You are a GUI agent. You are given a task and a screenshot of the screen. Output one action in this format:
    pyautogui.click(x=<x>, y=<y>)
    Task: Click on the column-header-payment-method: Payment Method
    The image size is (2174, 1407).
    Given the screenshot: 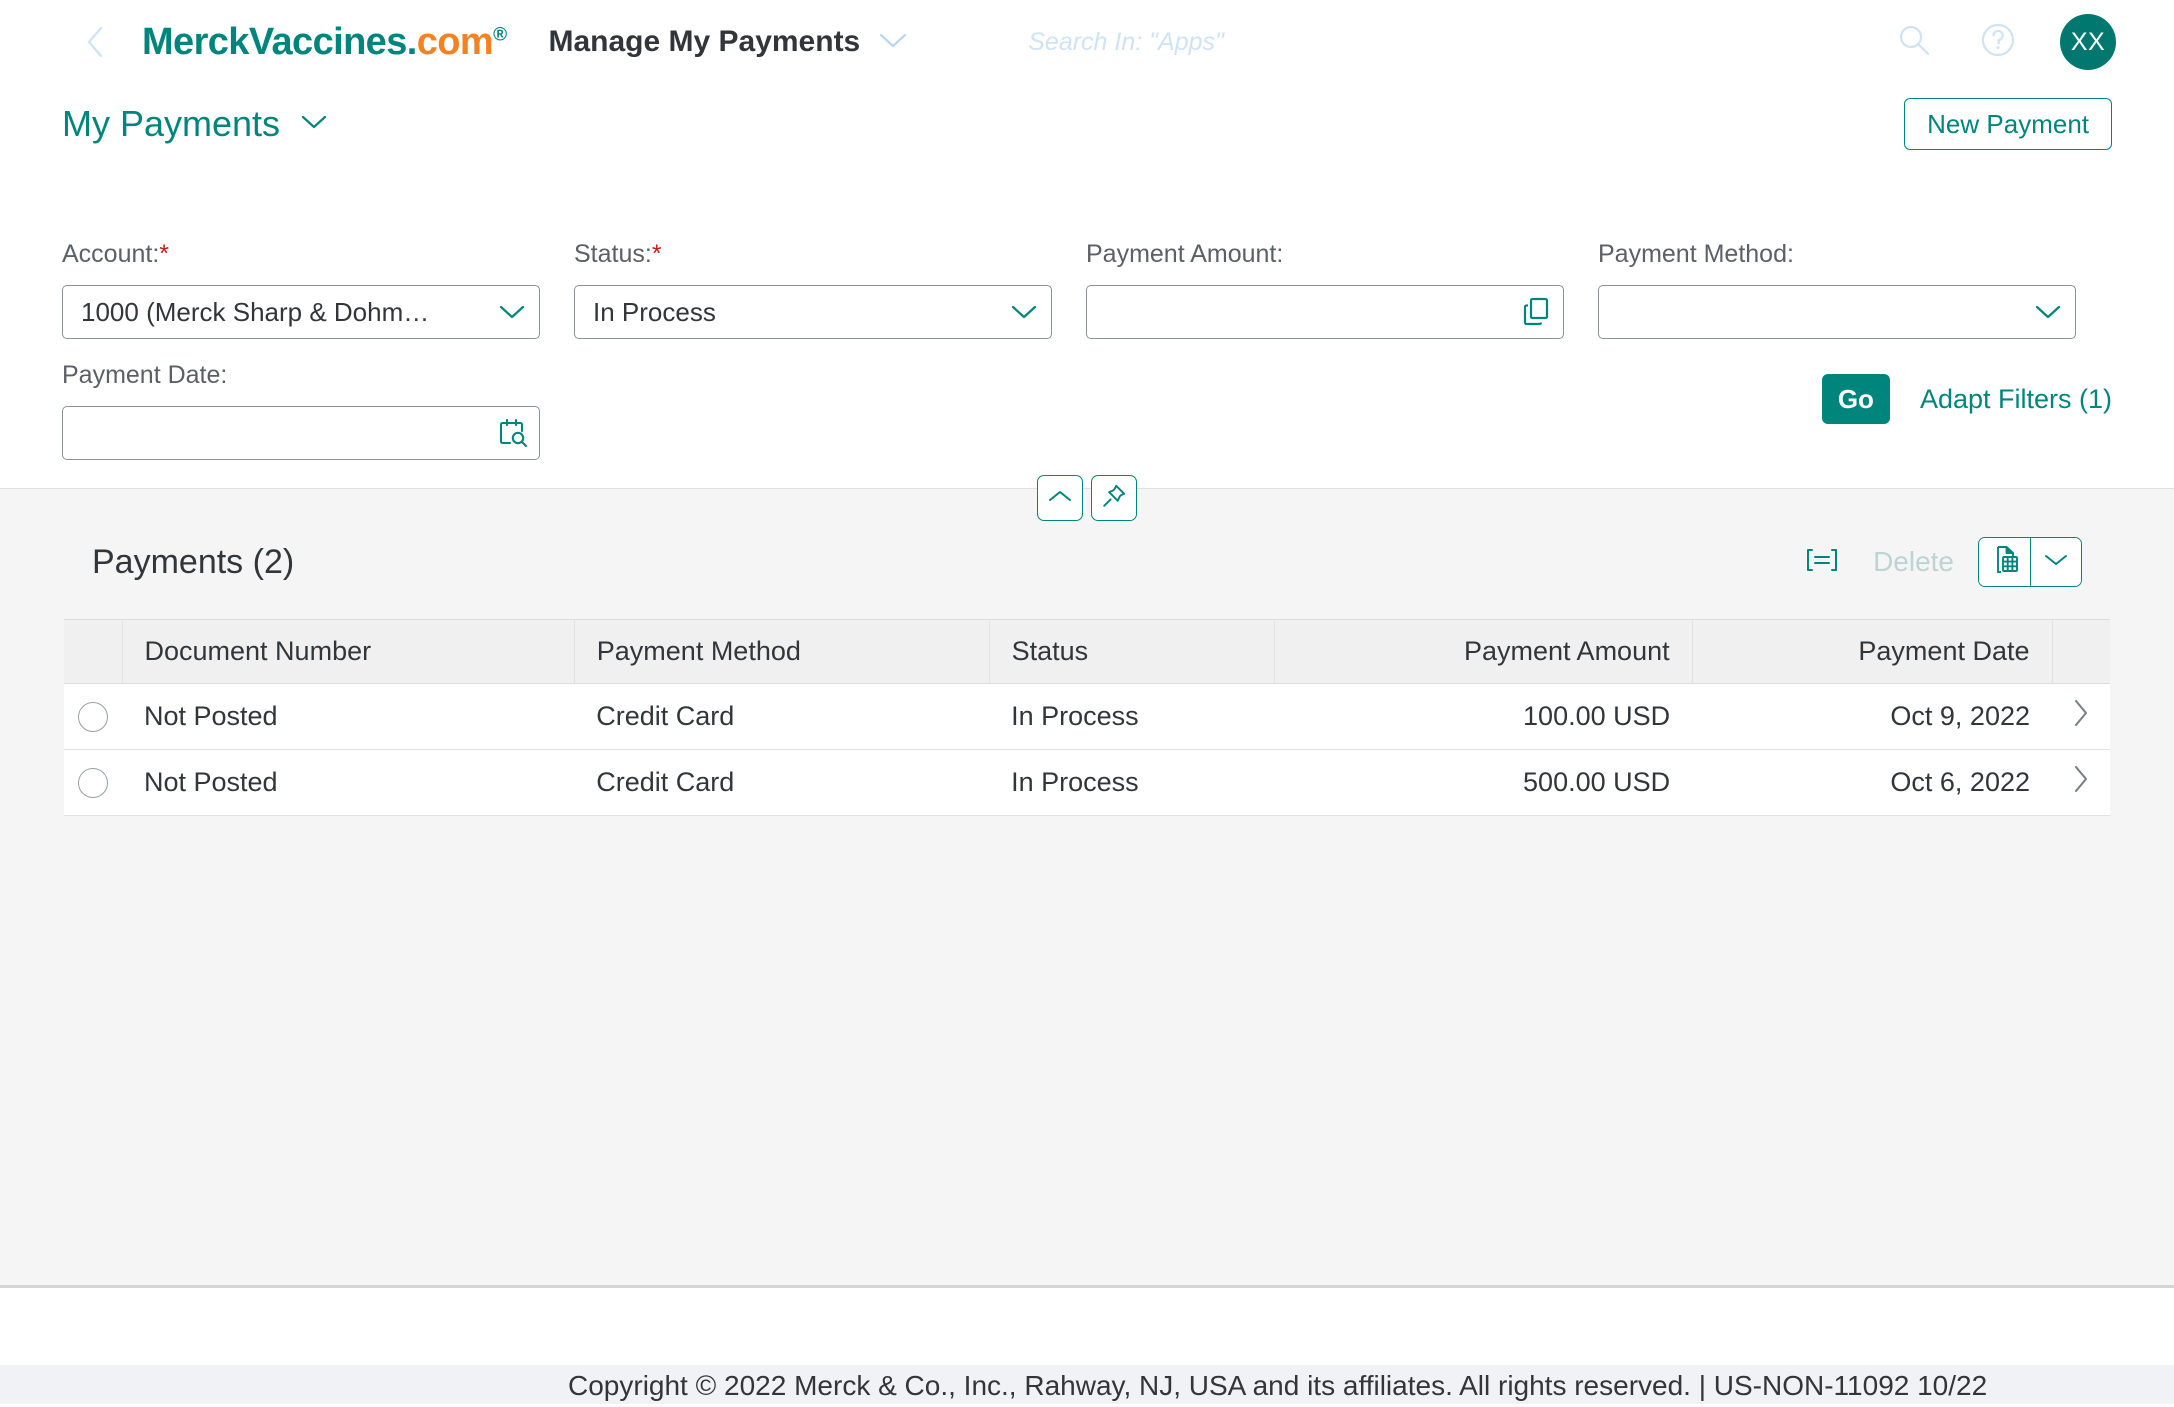 What is the action you would take?
    pyautogui.click(x=782, y=651)
    